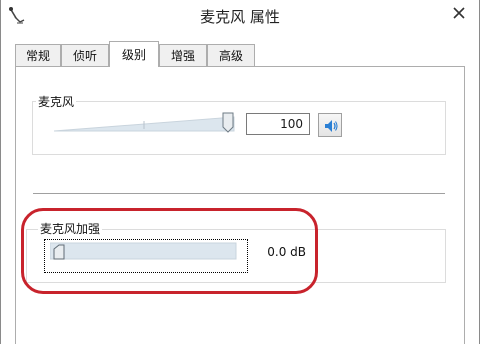 The height and width of the screenshot is (344, 480). Describe the element at coordinates (183, 55) in the screenshot. I see `tab-enhancements: 增强` at that location.